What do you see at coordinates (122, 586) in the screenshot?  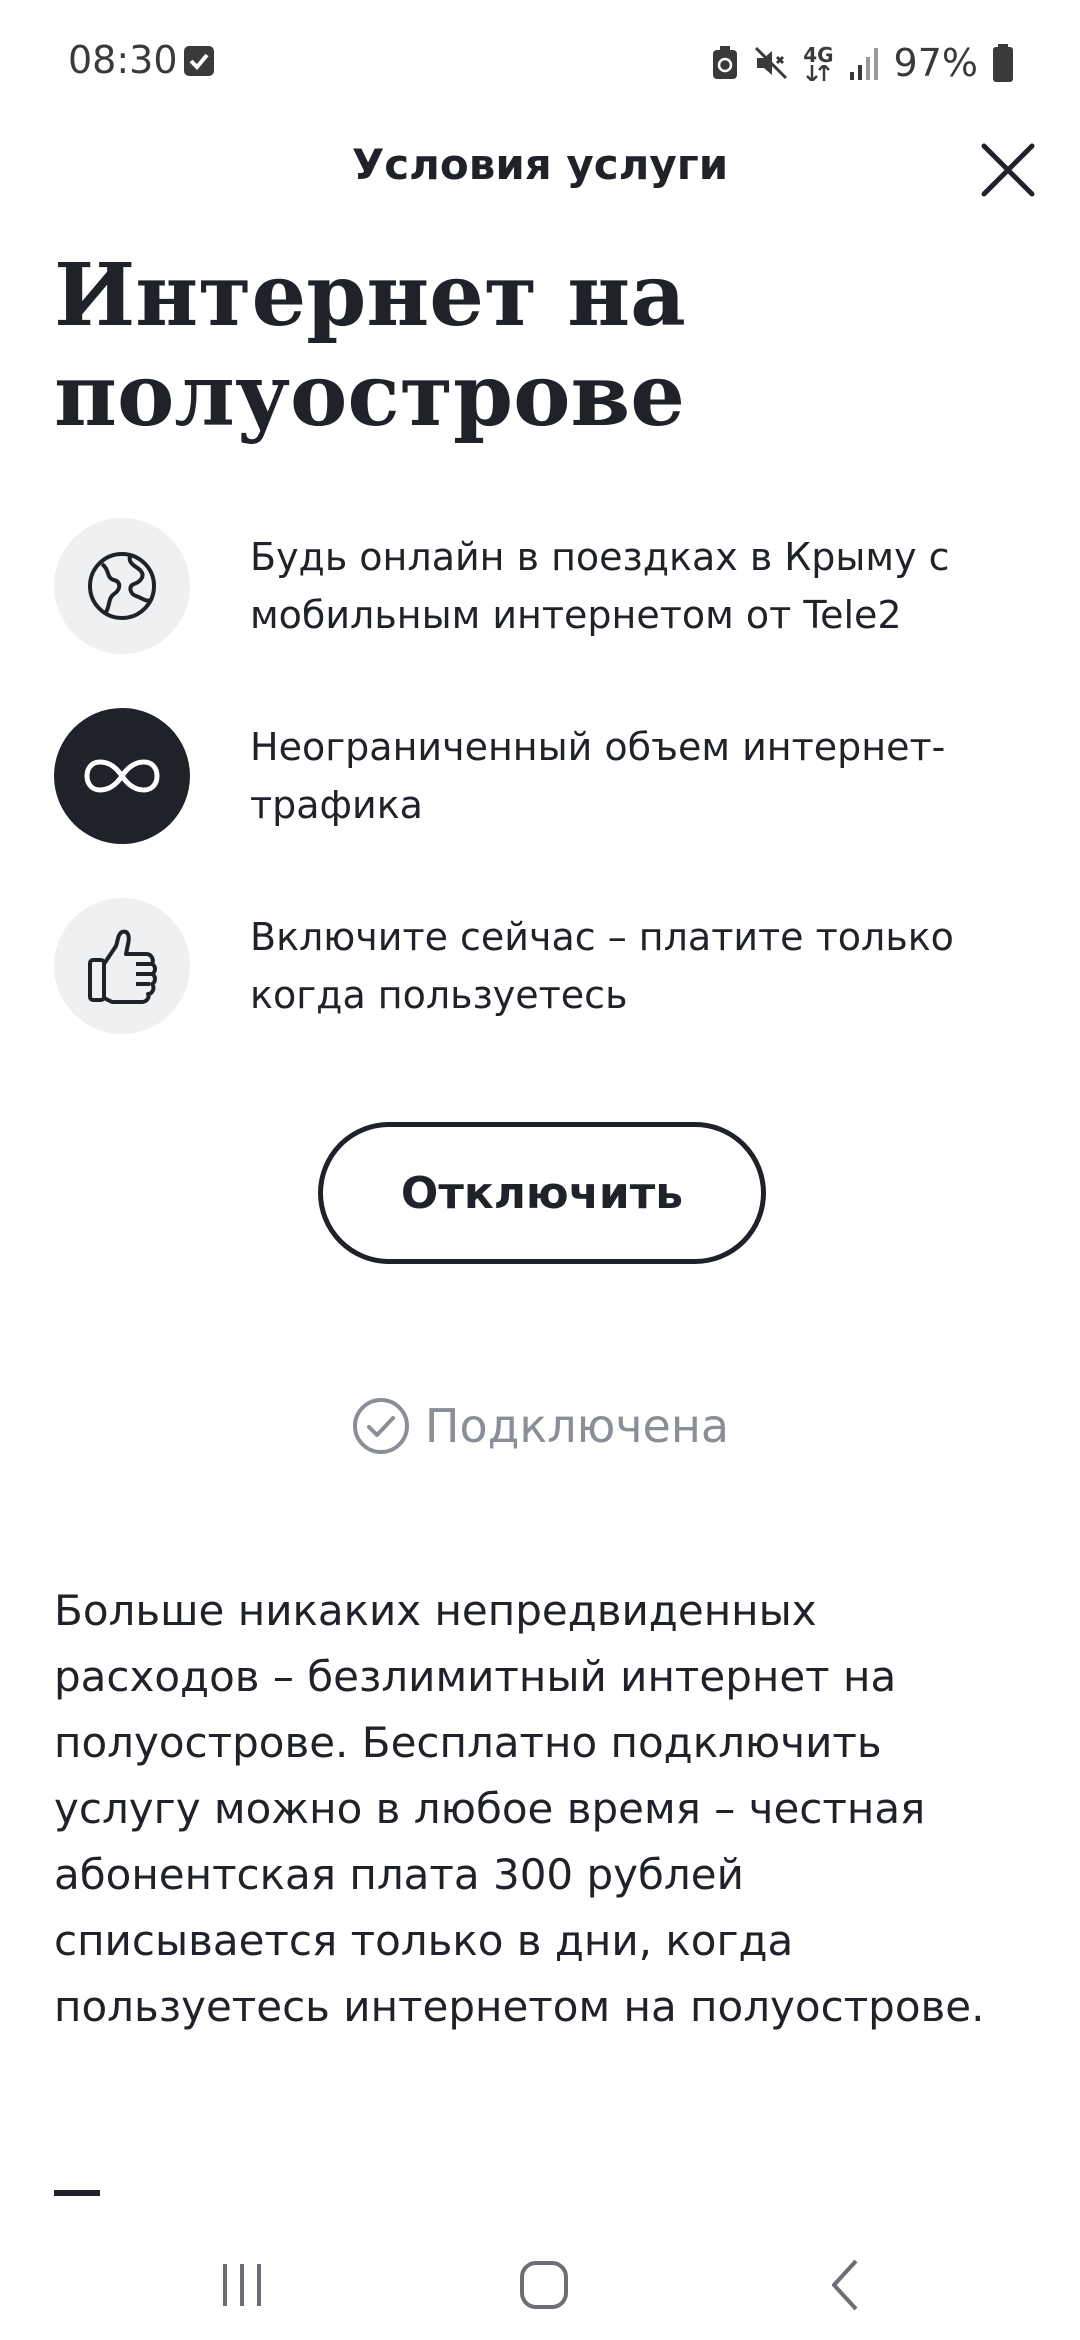 I see `globe-icon` at bounding box center [122, 586].